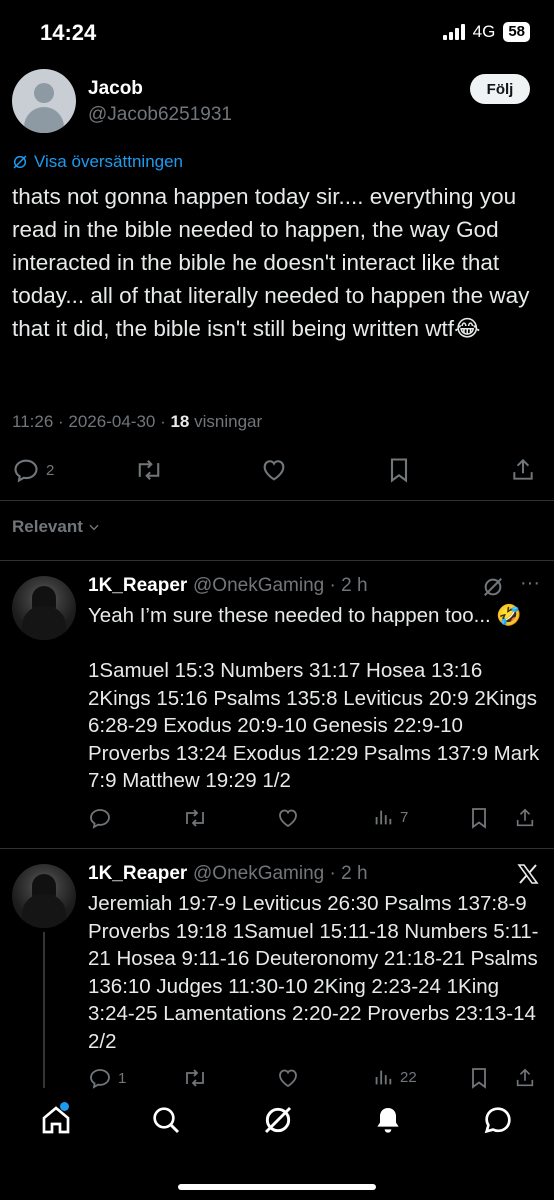 This screenshot has height=1200, width=554. Describe the element at coordinates (453, 32) in the screenshot. I see `signal-icon` at that location.